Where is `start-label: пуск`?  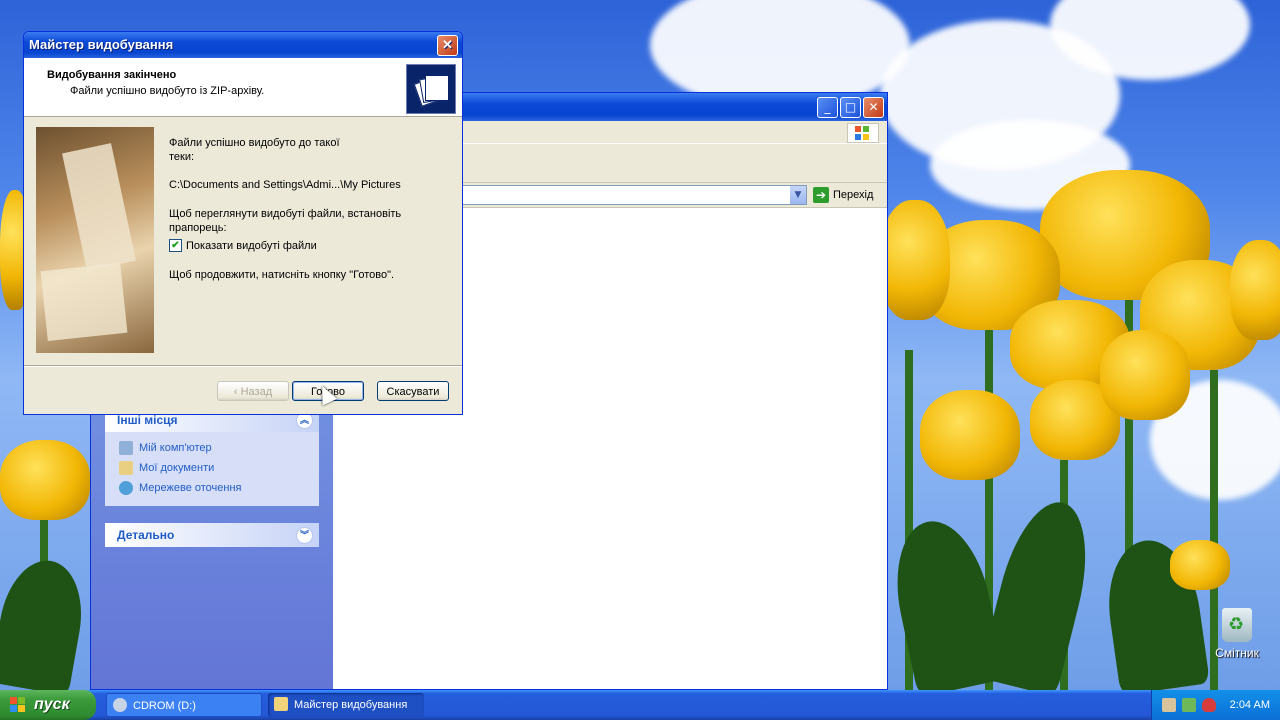
start-label: пуск is located at coordinates (52, 704).